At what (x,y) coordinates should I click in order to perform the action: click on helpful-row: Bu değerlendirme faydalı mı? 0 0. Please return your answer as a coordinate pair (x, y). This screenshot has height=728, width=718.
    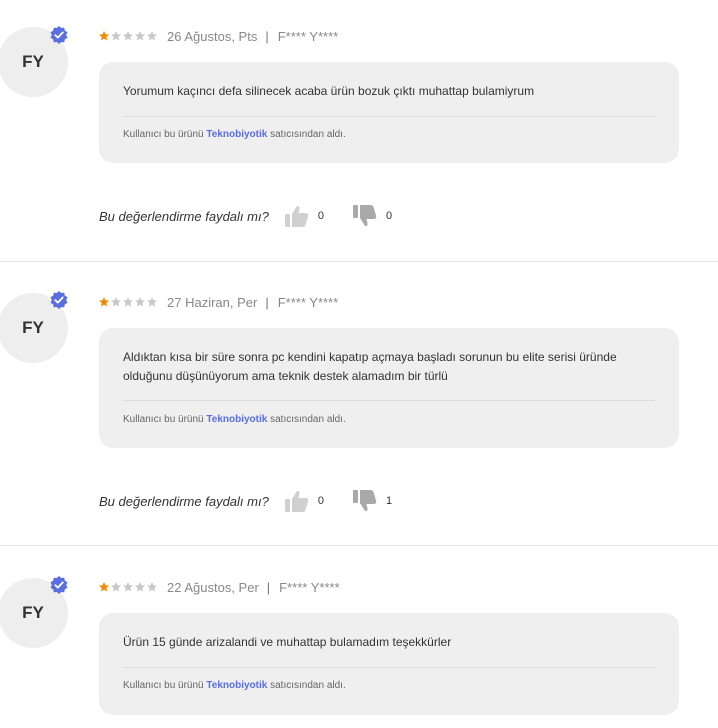
    Looking at the image, I should click on (245, 216).